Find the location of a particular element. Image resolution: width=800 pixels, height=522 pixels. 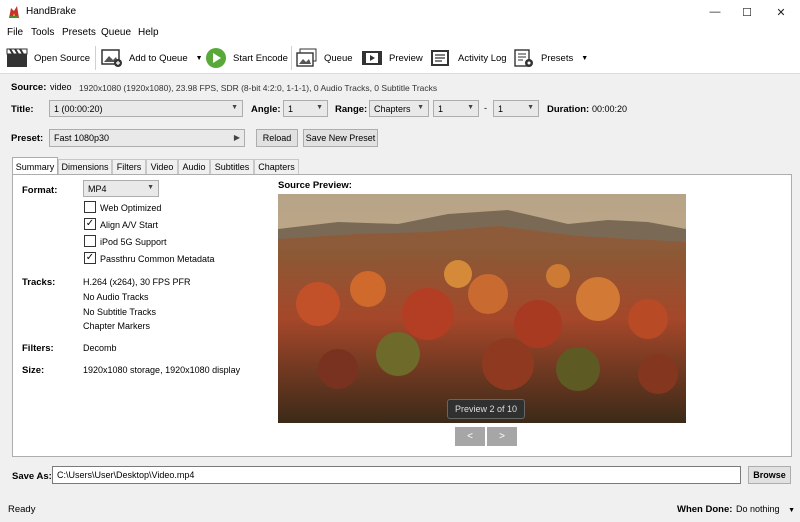

when-done-value: Do nothing is located at coordinates (758, 509).